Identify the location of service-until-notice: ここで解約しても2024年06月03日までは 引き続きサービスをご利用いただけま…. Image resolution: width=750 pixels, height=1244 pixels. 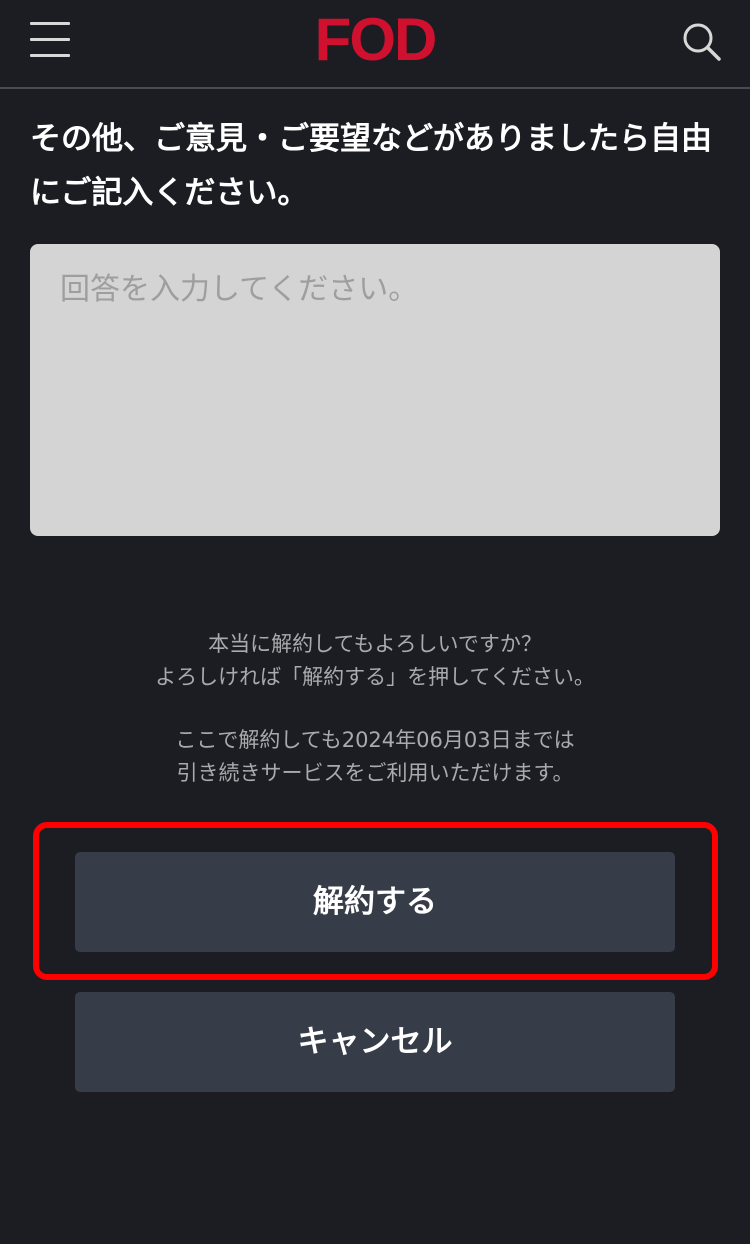
(375, 757).